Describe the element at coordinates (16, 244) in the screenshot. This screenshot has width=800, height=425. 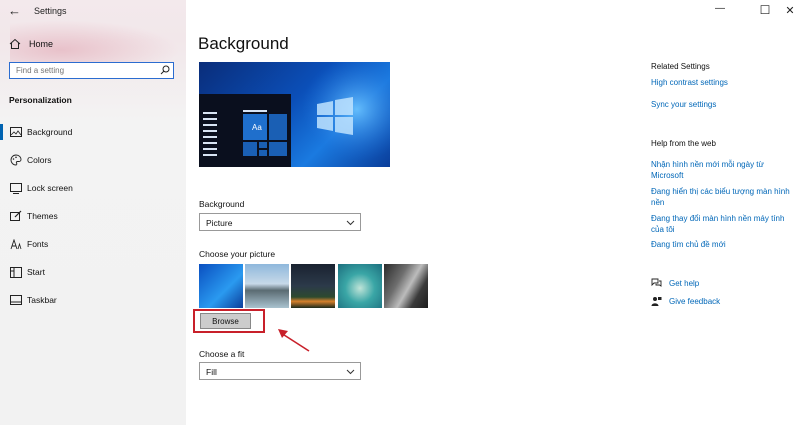
I see `fonts-icon` at that location.